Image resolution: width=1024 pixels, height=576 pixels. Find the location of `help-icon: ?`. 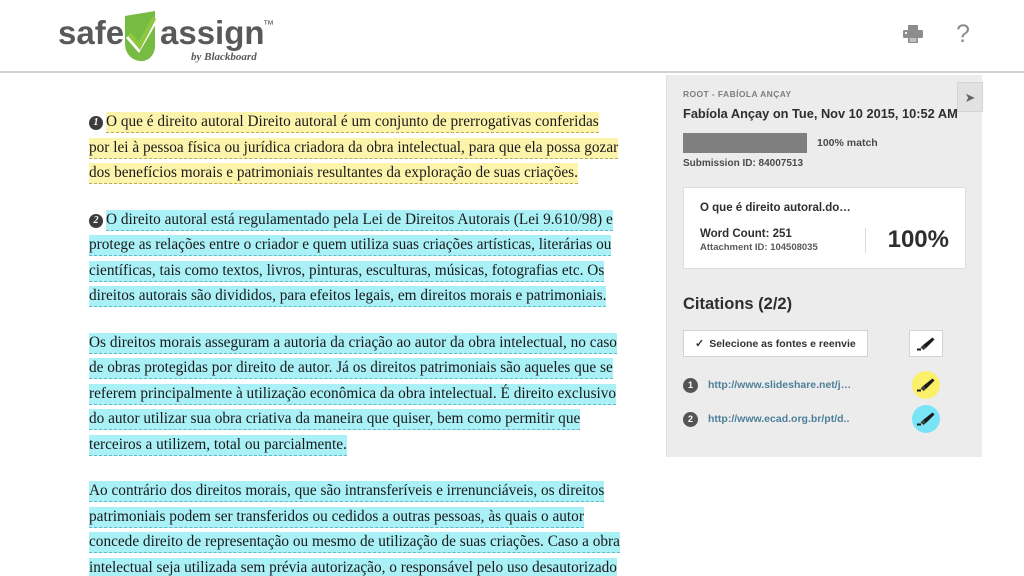

help-icon: ? is located at coordinates (963, 34).